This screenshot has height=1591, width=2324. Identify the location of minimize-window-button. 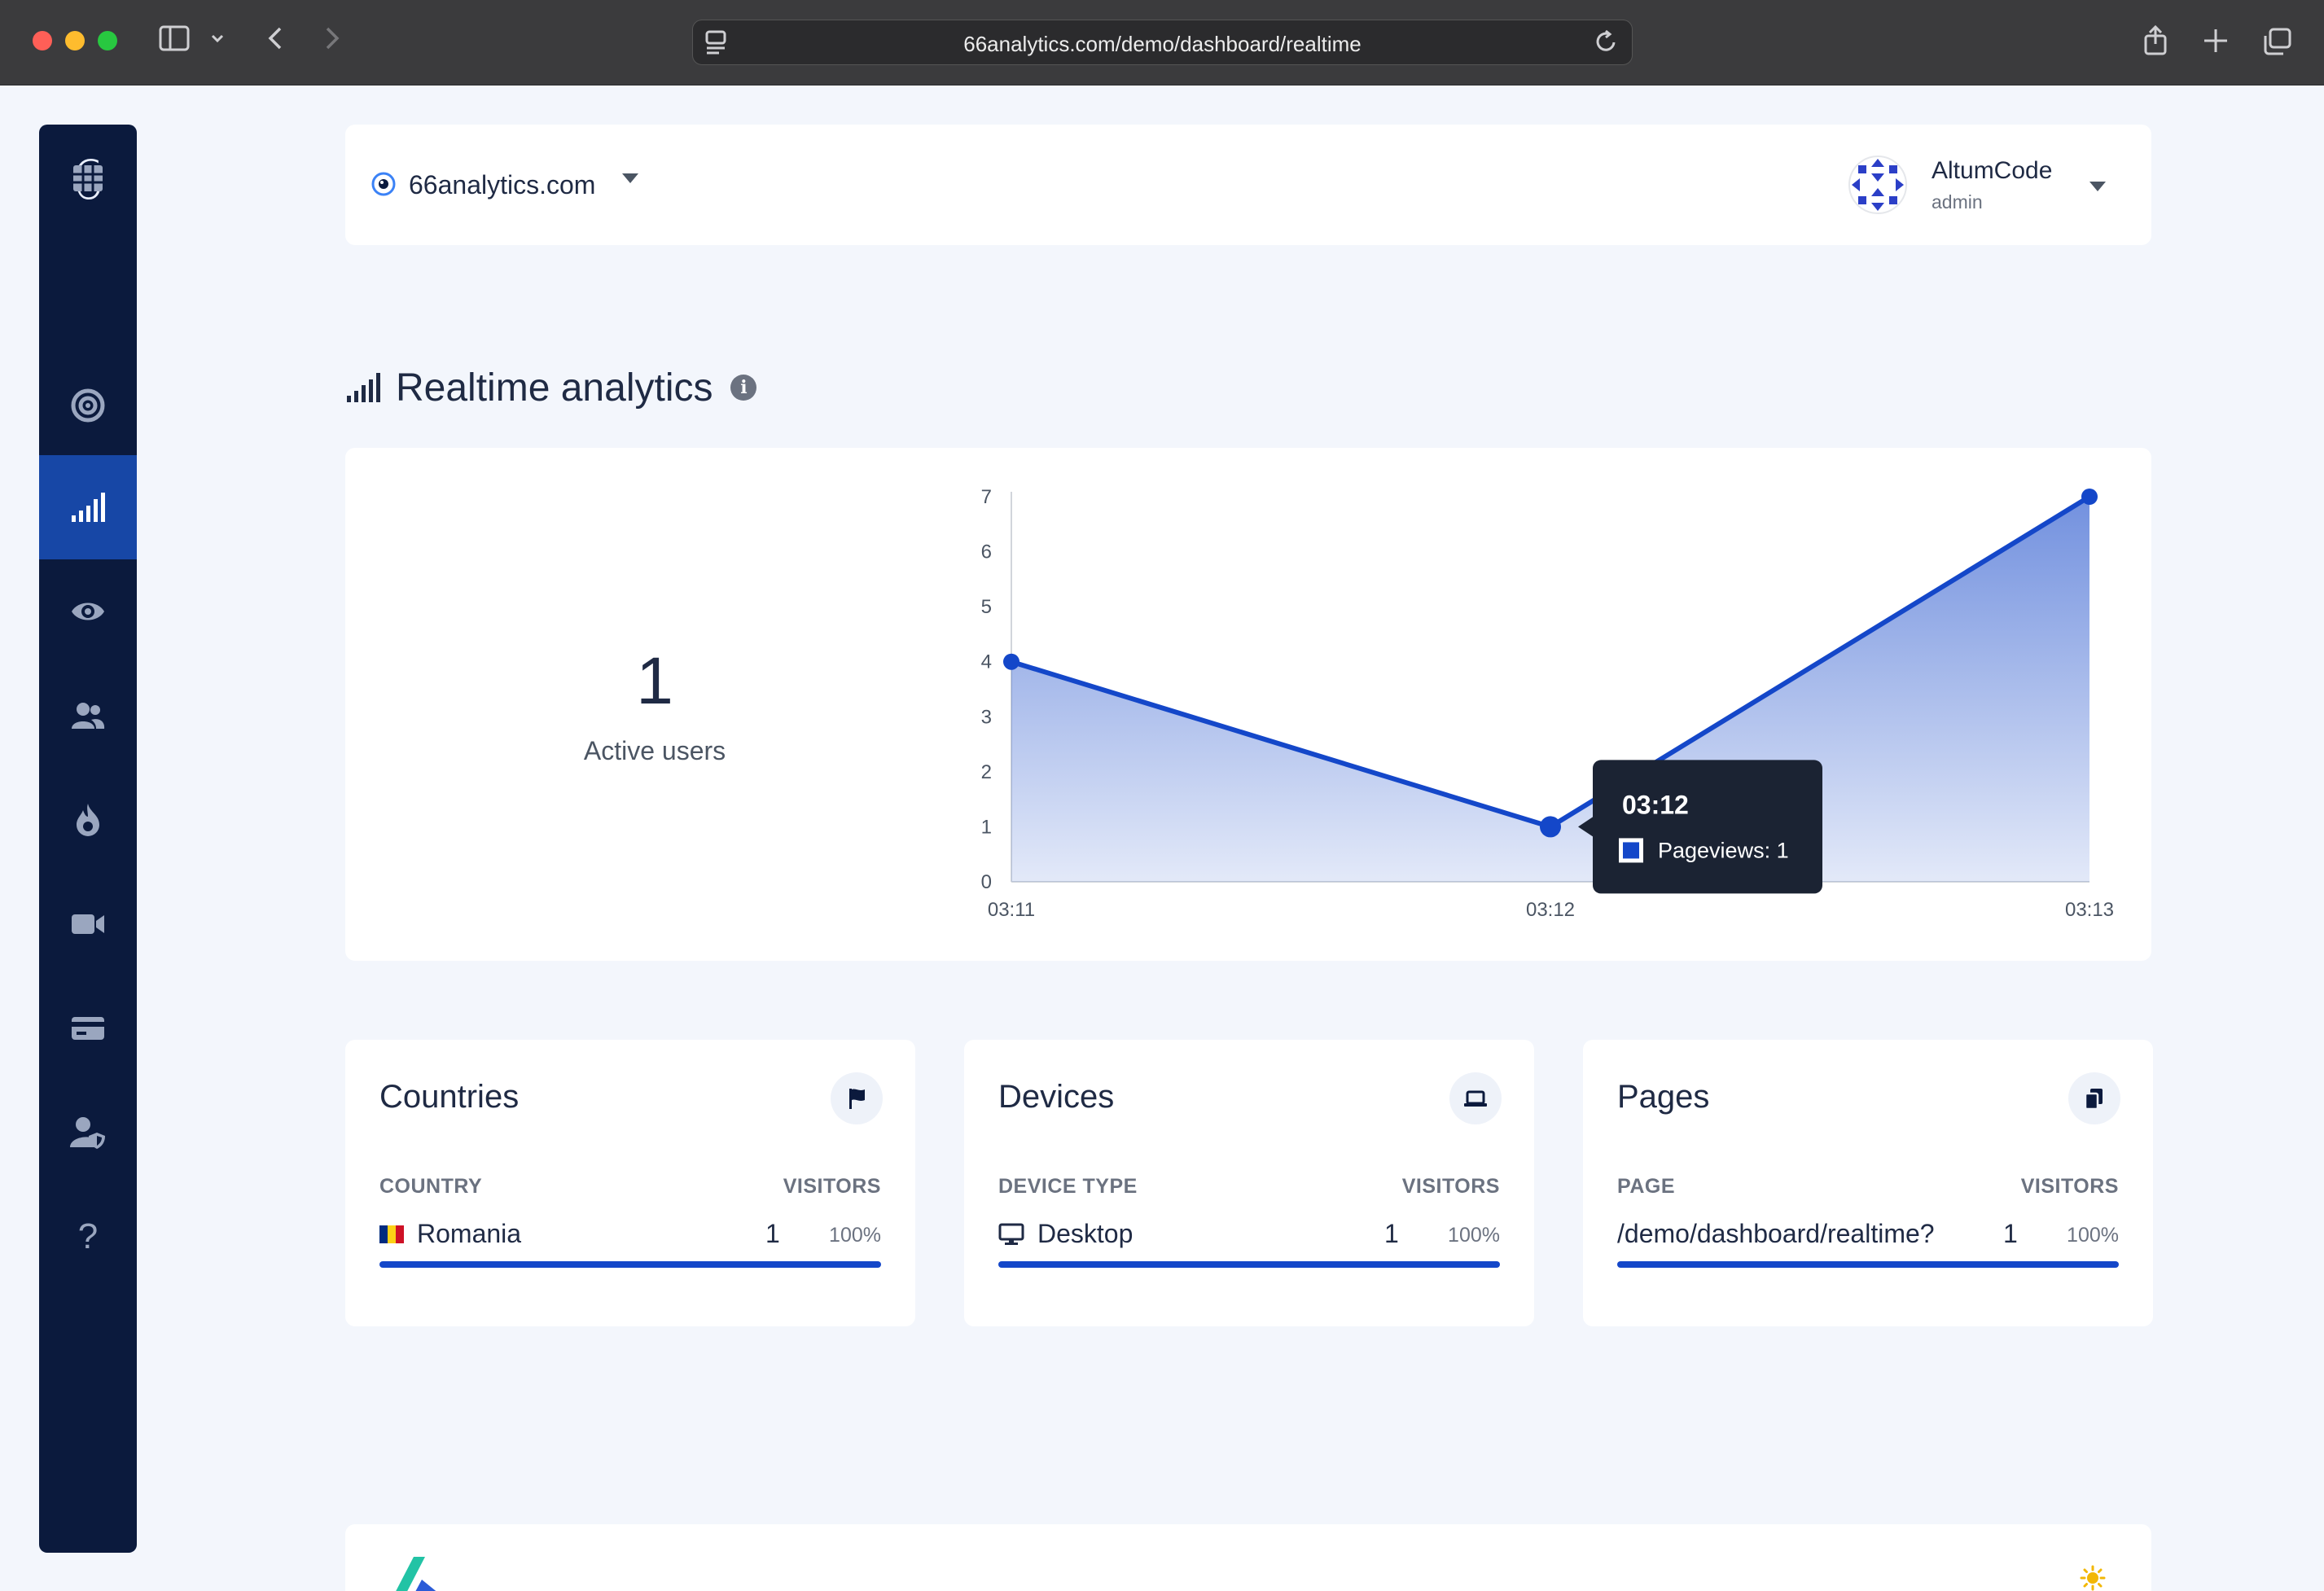
(75, 40).